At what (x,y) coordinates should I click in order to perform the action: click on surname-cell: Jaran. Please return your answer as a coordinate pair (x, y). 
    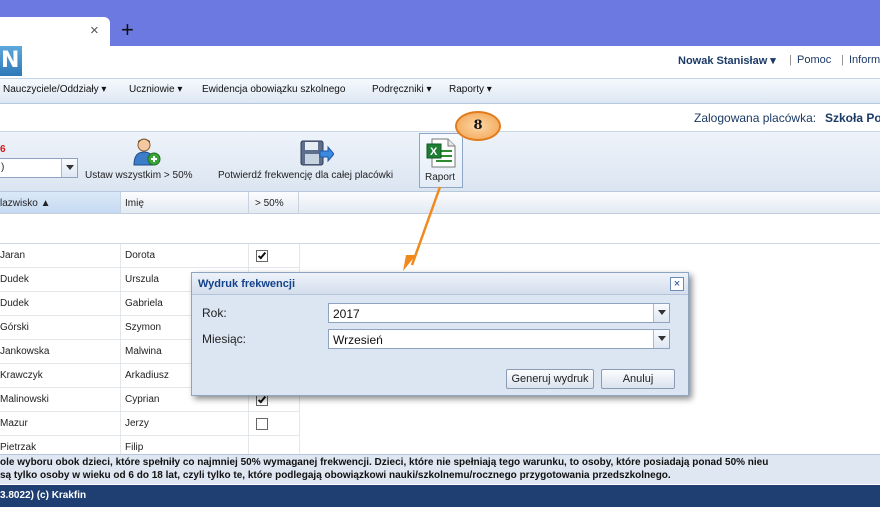
    Looking at the image, I should click on (13, 255).